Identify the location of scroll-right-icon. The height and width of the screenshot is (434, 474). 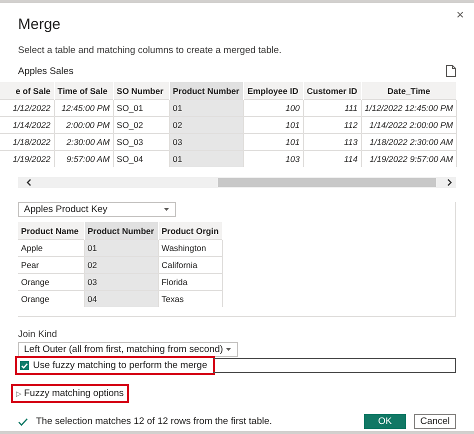
(449, 182).